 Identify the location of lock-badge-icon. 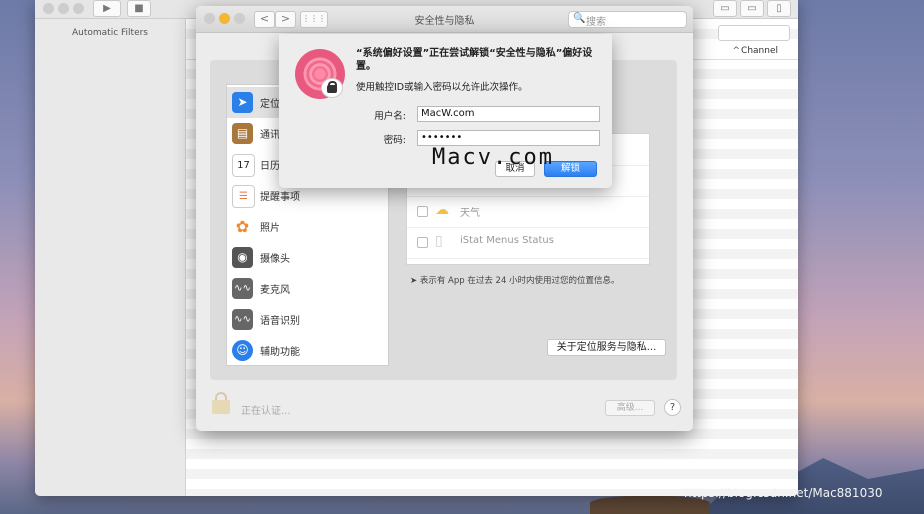
(332, 88).